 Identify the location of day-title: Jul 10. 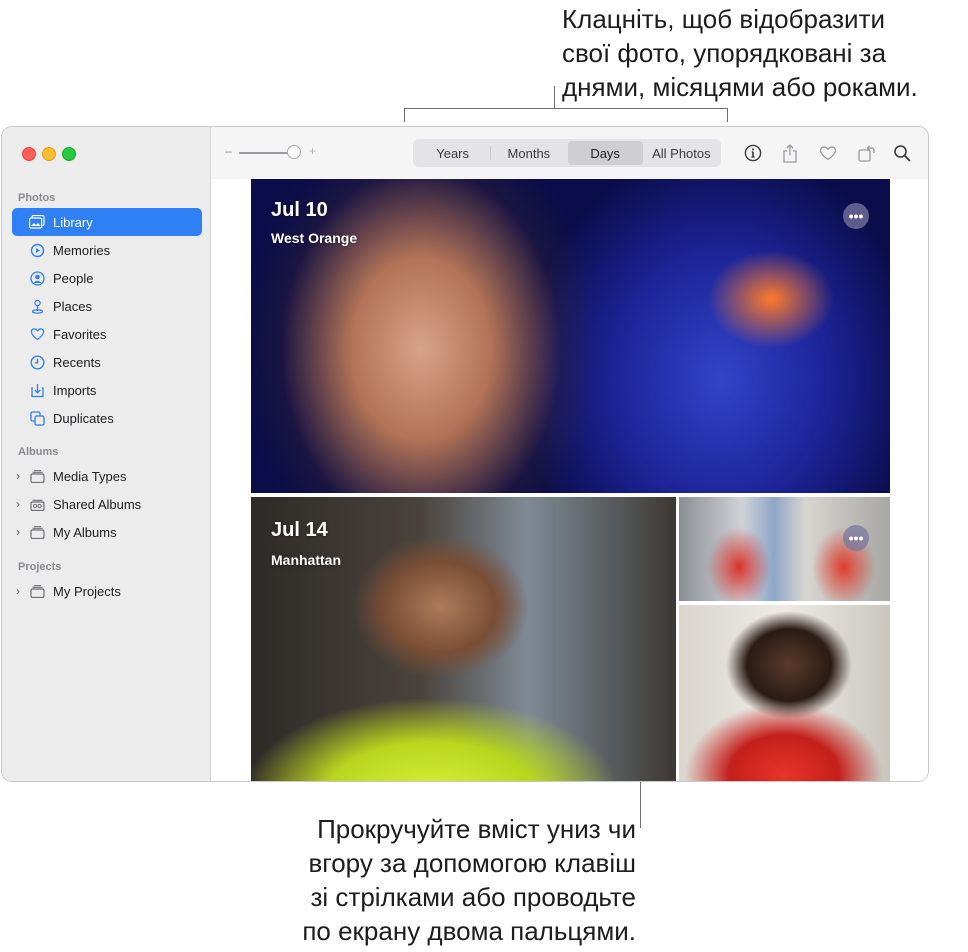
(299, 210).